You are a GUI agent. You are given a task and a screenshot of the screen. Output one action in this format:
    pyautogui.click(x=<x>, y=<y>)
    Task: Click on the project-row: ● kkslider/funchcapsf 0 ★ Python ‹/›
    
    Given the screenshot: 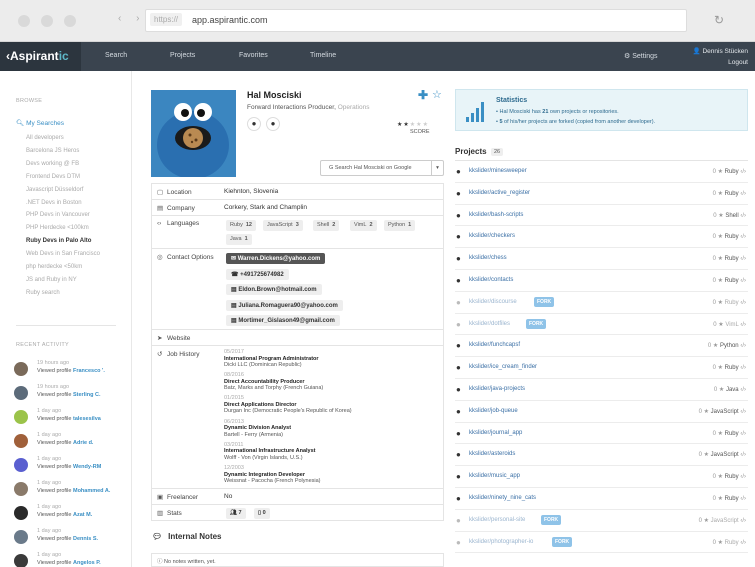 What is the action you would take?
    pyautogui.click(x=601, y=346)
    